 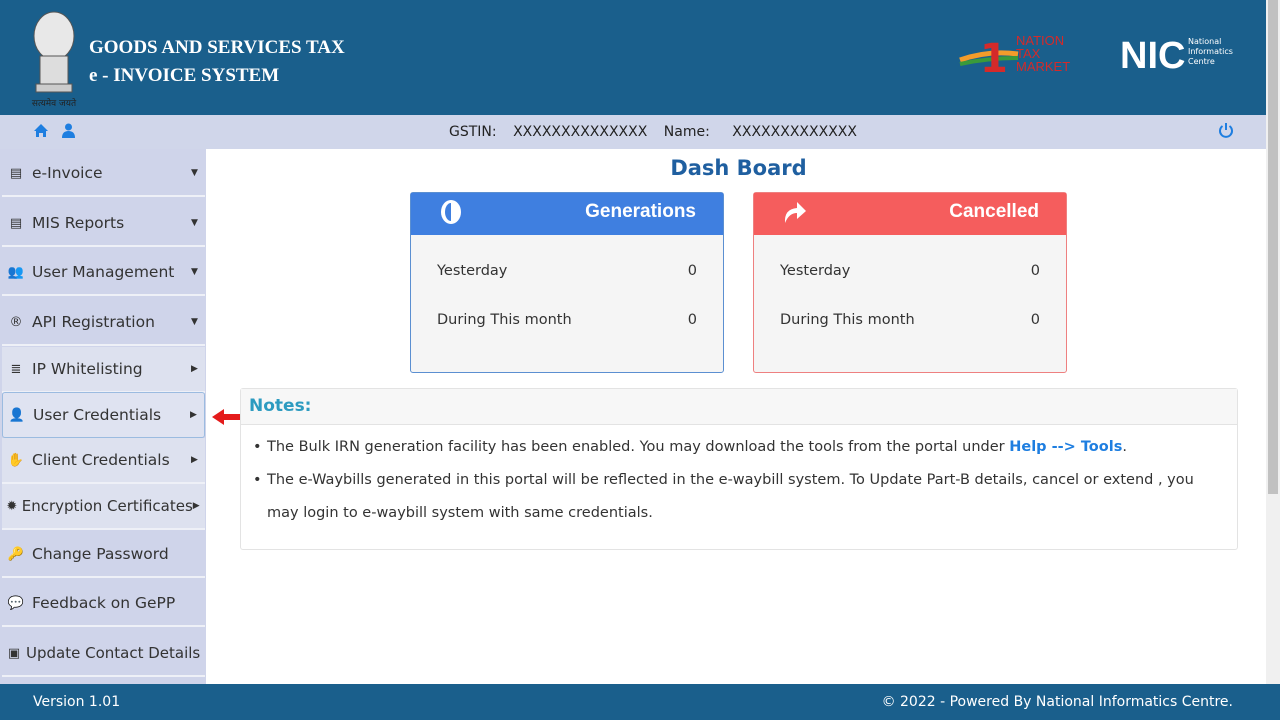 I want to click on card-title: Cancelled, so click(x=994, y=211).